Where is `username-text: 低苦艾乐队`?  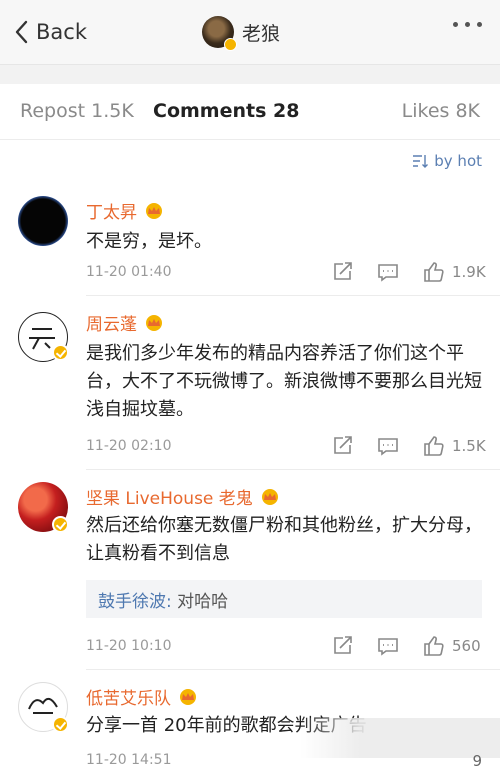
username-text: 低苦艾乐队 is located at coordinates (128, 699).